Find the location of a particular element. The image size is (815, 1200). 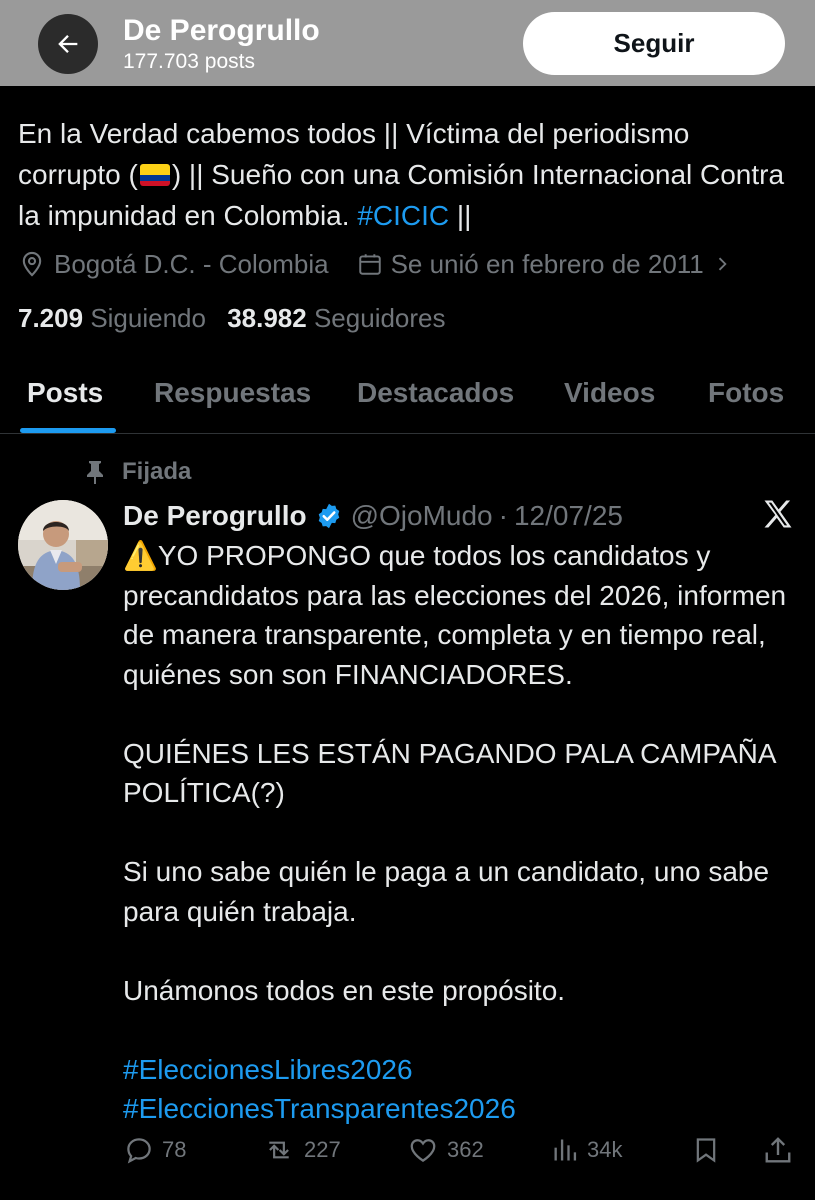

like-button: 362 is located at coordinates (445, 1150).